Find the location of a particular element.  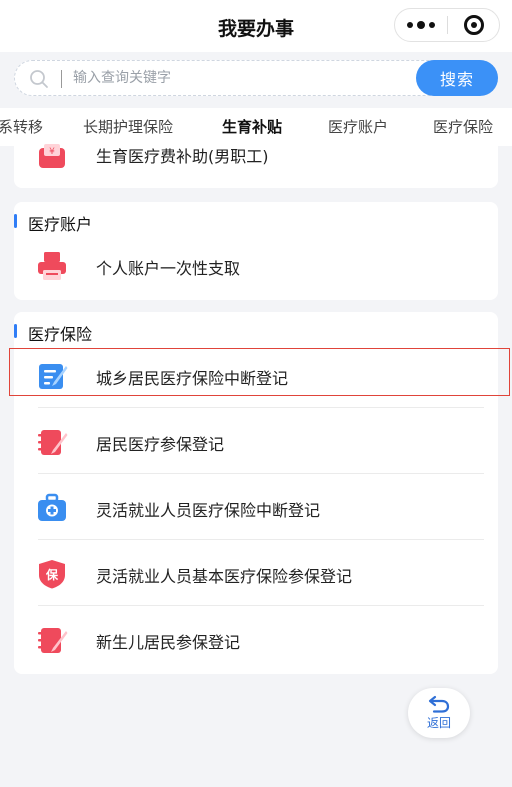

target-close-icon is located at coordinates (473, 25).